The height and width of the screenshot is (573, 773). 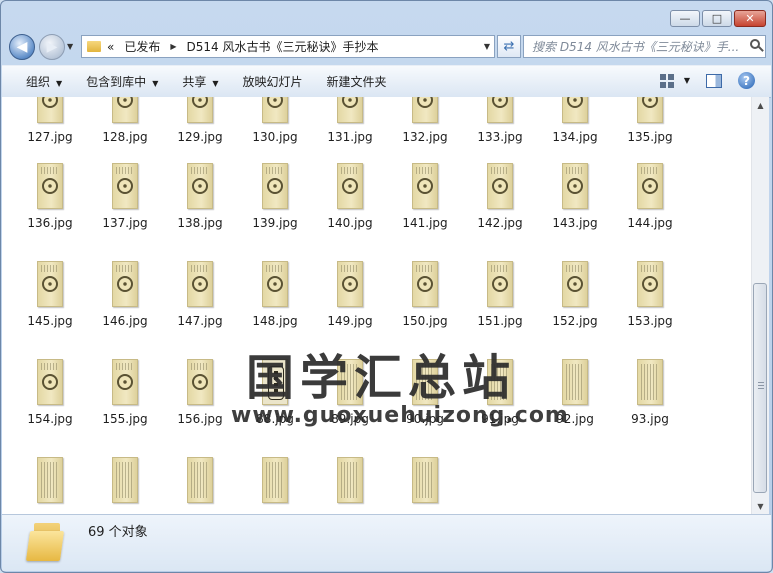 I want to click on include-in-library-menu: 包含到库中 ▼, so click(x=122, y=81).